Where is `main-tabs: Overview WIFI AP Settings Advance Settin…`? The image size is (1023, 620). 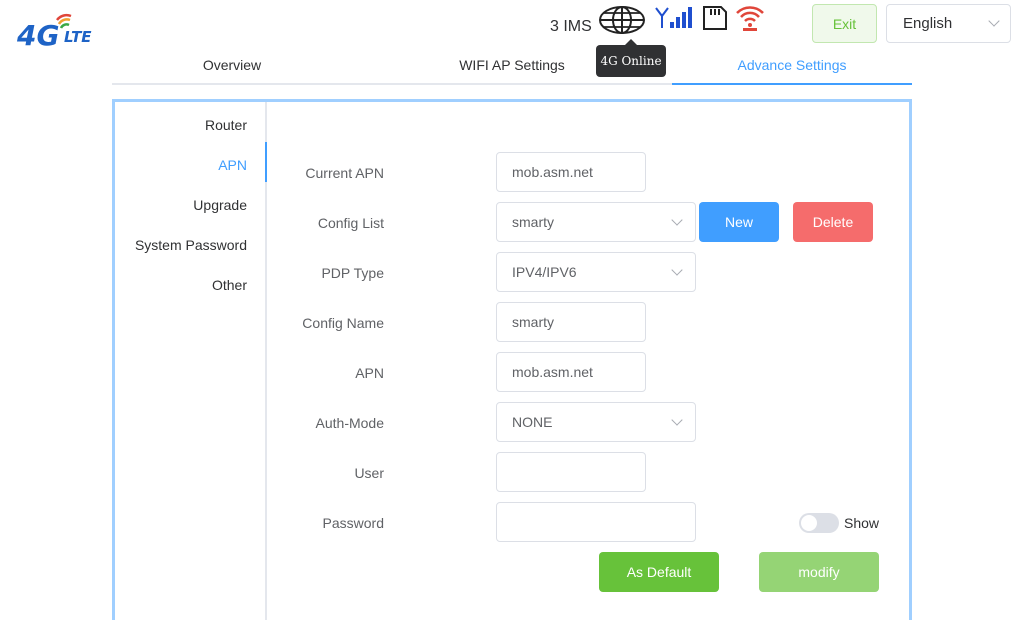
main-tabs: Overview WIFI AP Settings Advance Settin… is located at coordinates (512, 68).